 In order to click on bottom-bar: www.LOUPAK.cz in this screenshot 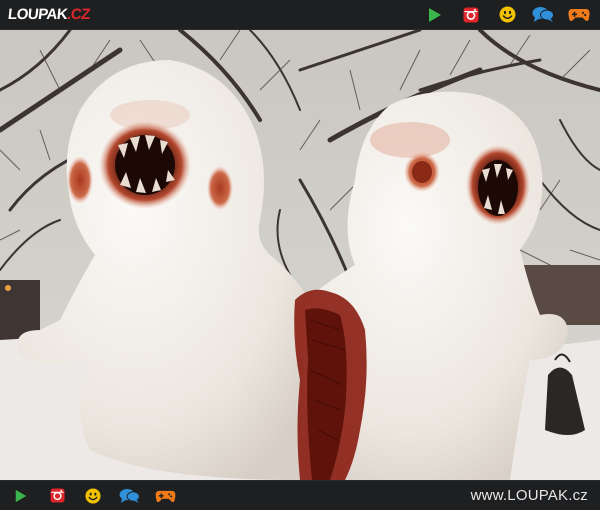, I will do `click(300, 495)`.